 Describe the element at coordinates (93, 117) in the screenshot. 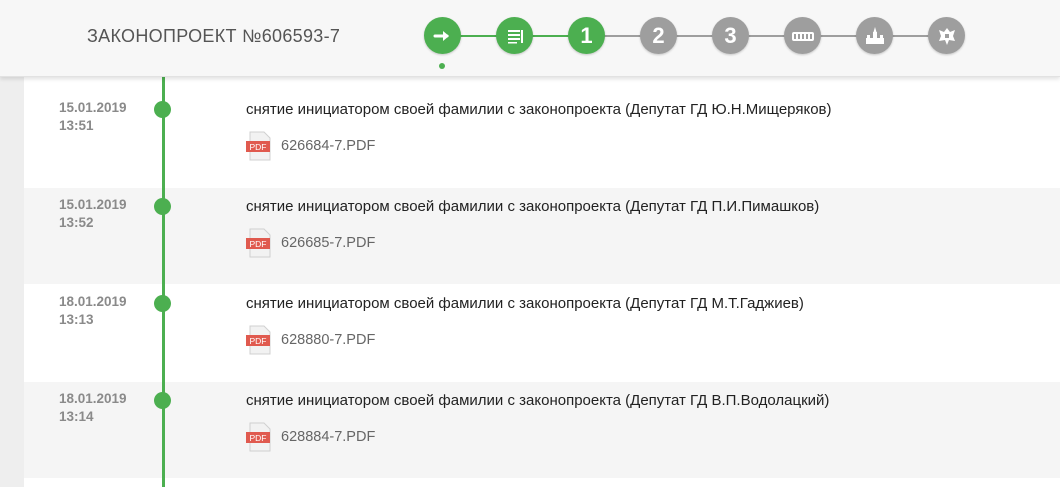

I see `event-datetime: 15.01.2019 13:51` at that location.